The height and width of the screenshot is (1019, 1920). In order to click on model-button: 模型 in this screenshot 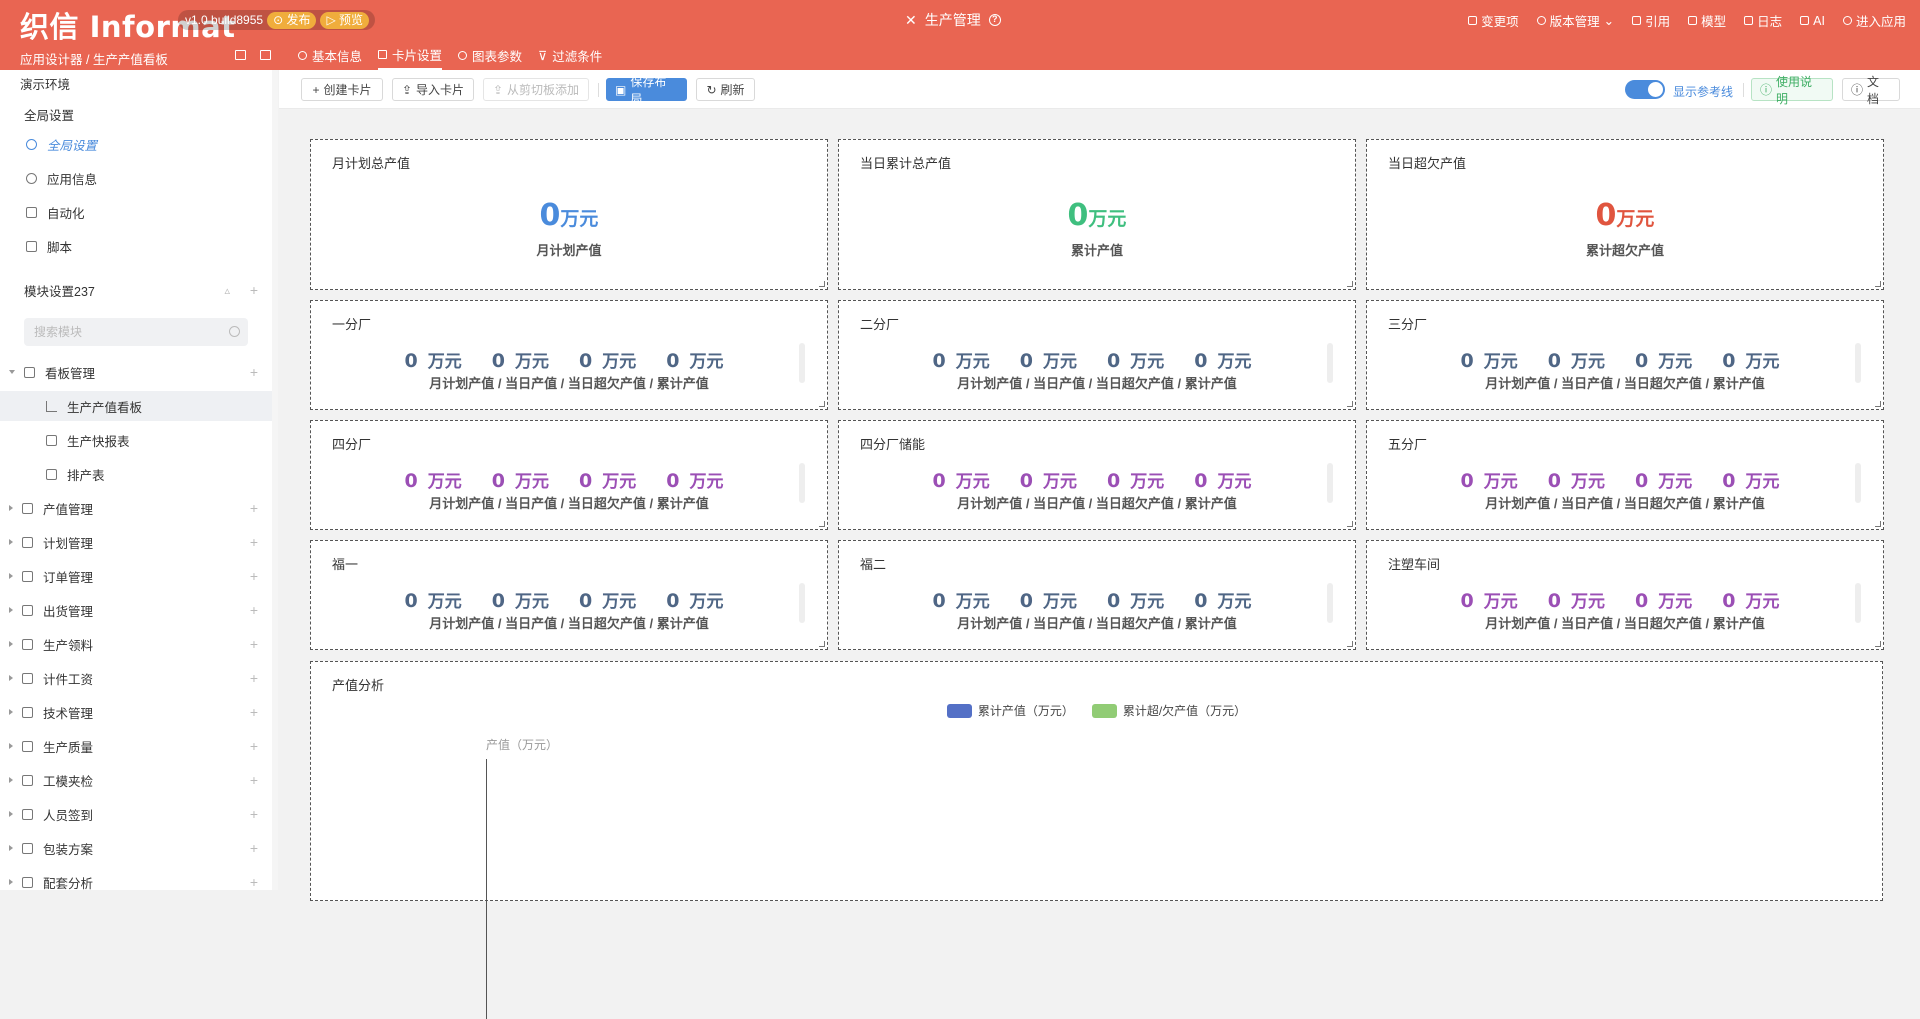, I will do `click(1707, 20)`.